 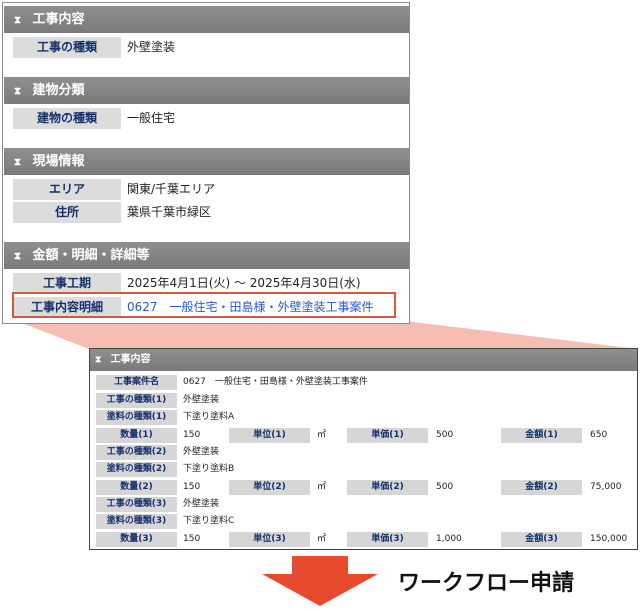 I want to click on field-label: 単位(1), so click(x=269, y=435).